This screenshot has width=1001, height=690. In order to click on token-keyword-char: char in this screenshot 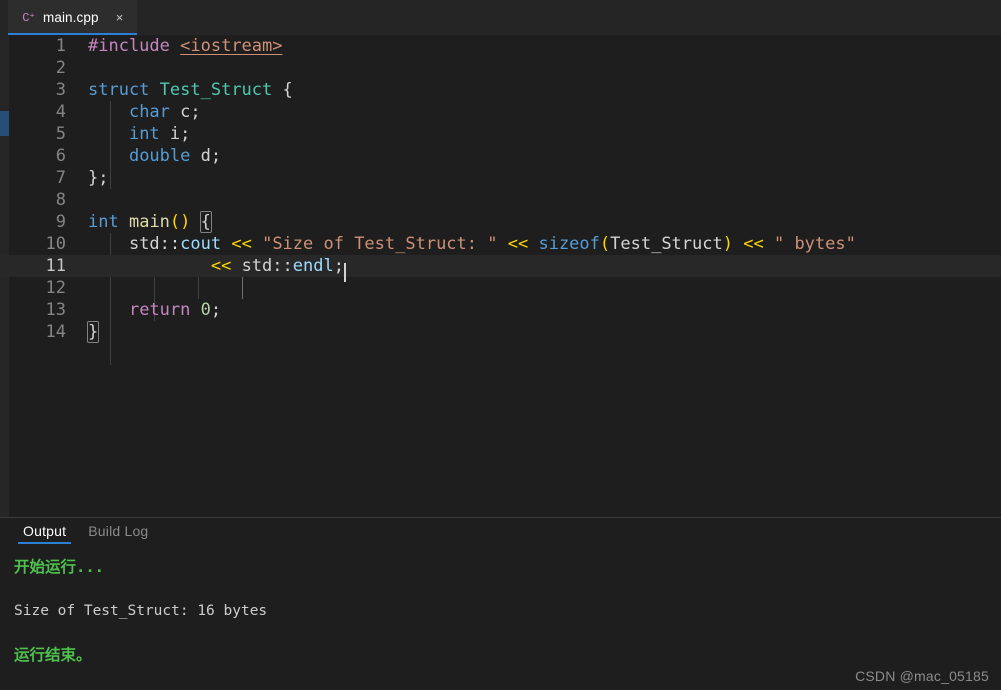, I will do `click(149, 112)`.